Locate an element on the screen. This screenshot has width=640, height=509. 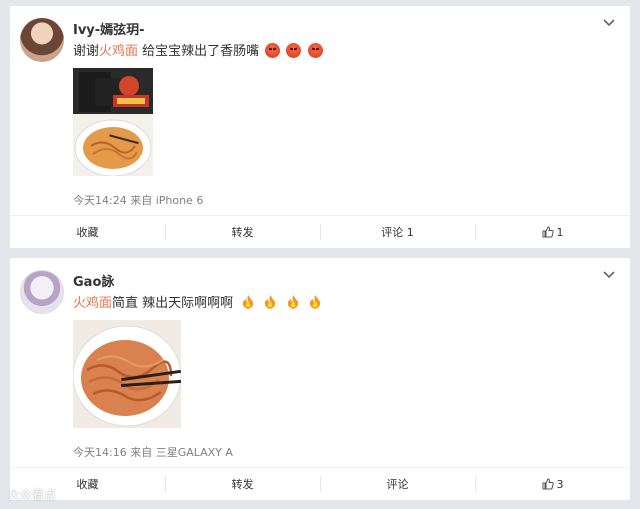
like-button: 3 is located at coordinates (552, 484).